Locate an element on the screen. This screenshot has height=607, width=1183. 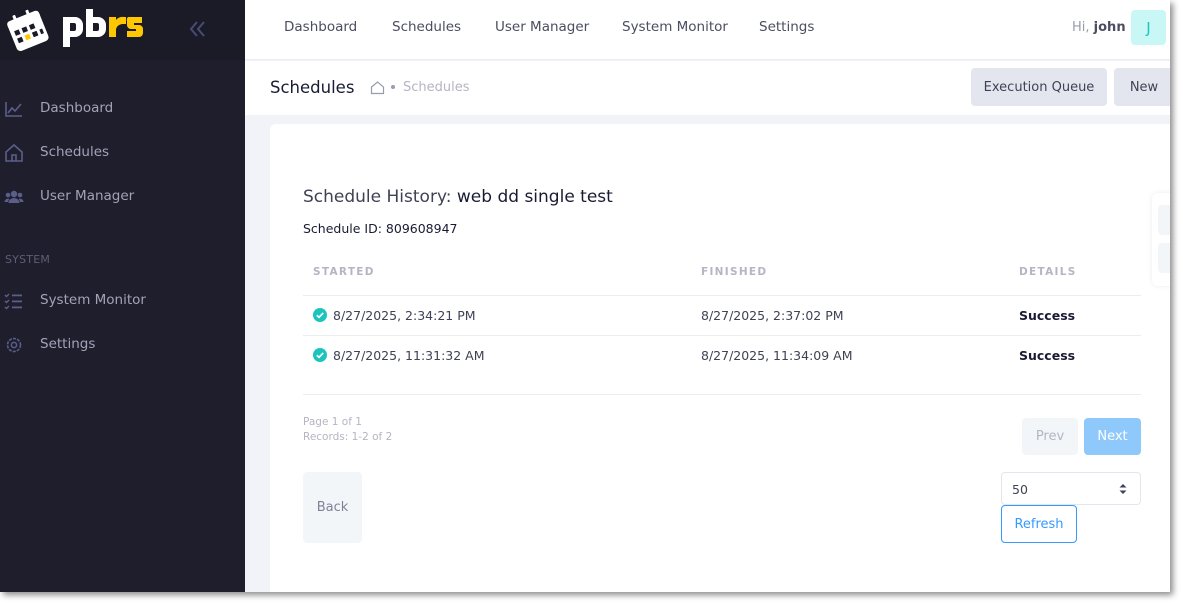
schedule-id: Schedule ID: 809608947 is located at coordinates (380, 228).